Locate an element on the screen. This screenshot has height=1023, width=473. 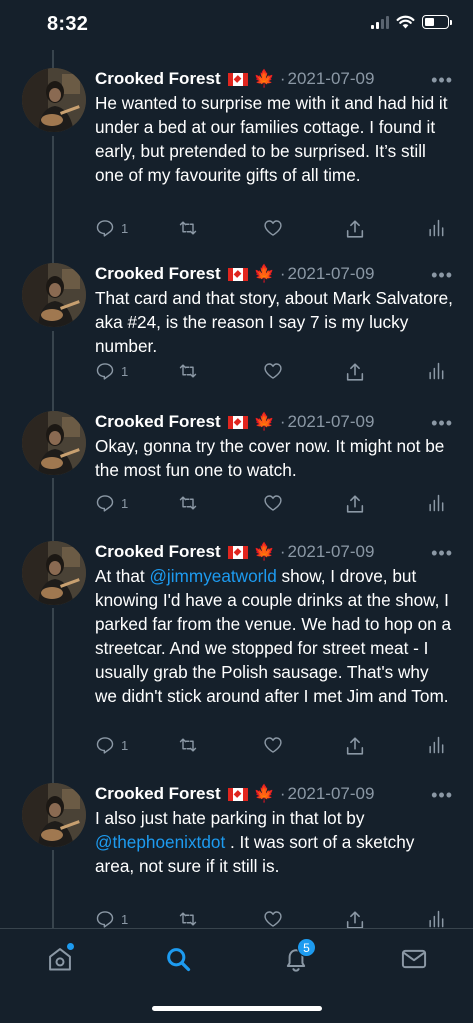
mention-link: @thephoenixtdot is located at coordinates (160, 842).